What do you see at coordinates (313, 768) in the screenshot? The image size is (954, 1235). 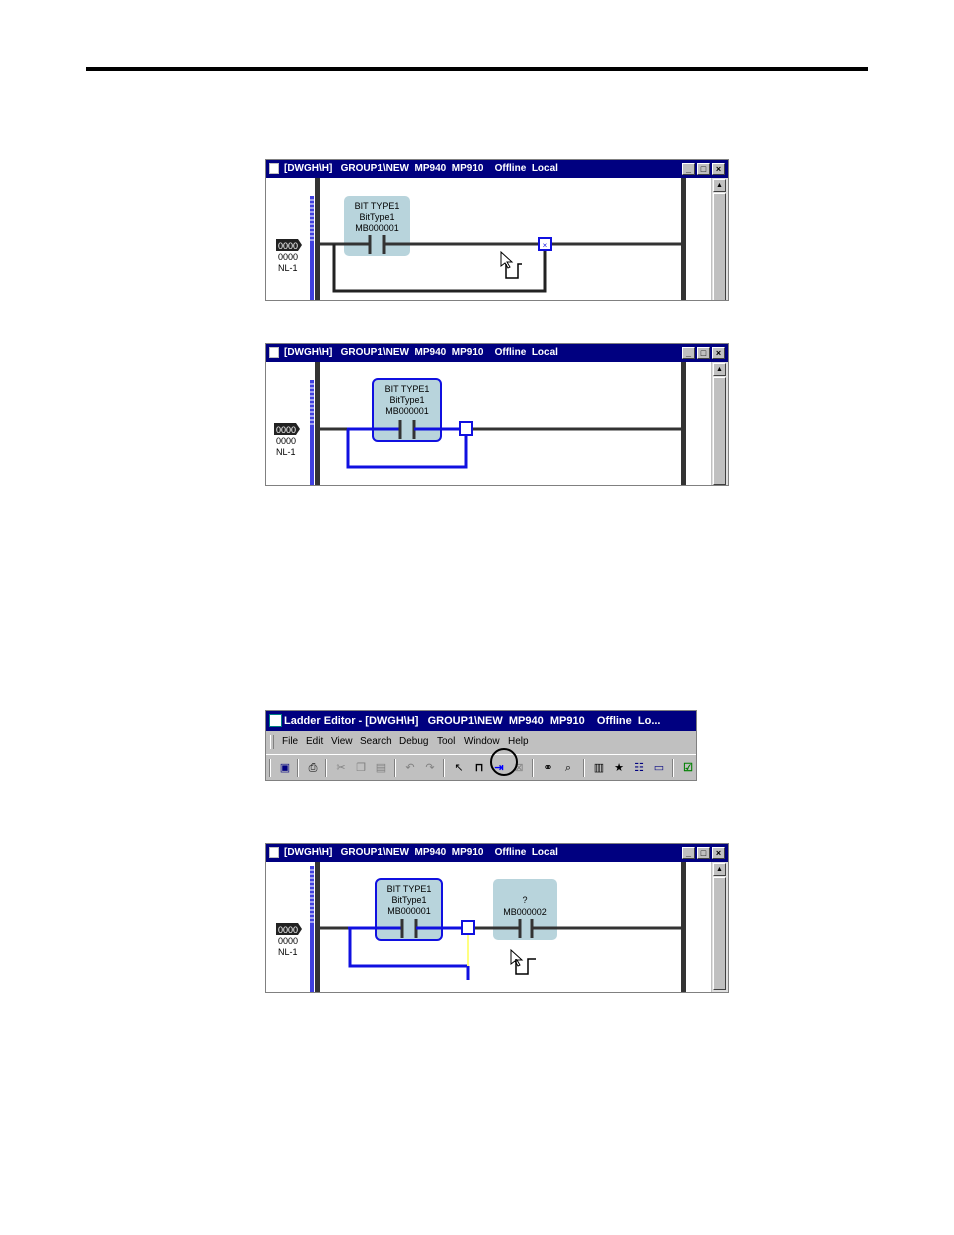 I see `print-icon: ⎙` at bounding box center [313, 768].